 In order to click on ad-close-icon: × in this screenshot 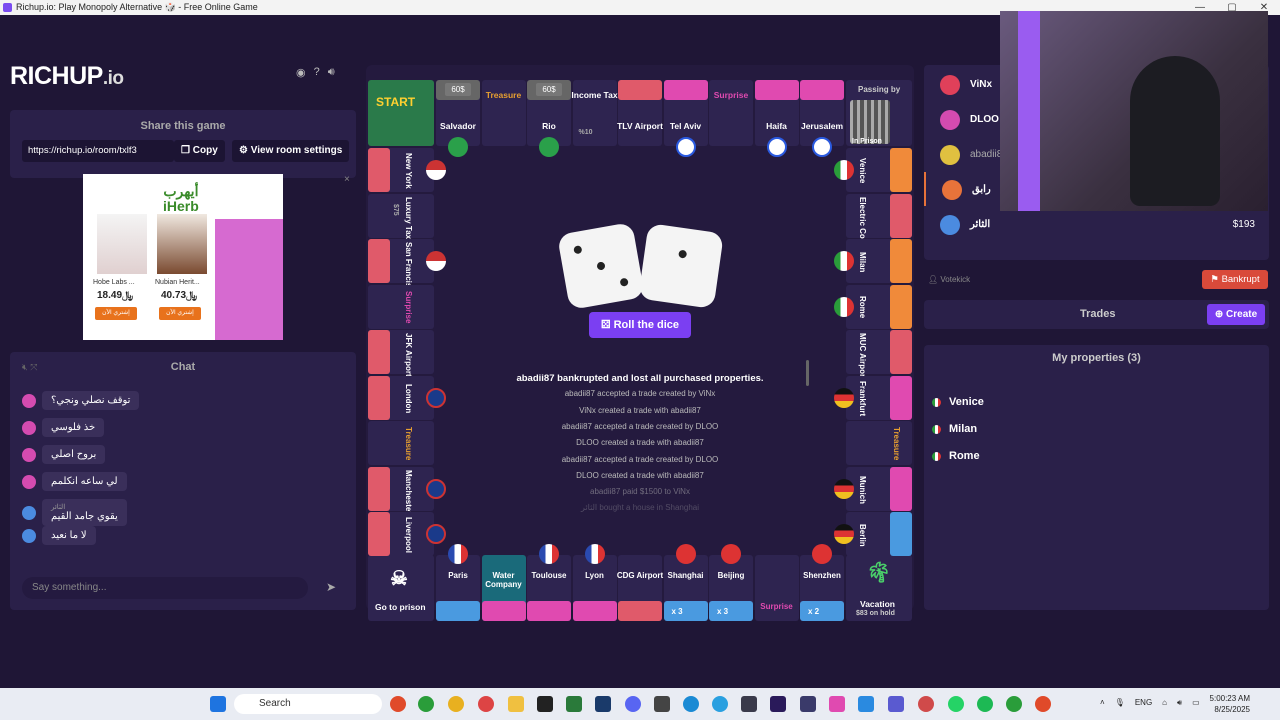, I will do `click(347, 179)`.